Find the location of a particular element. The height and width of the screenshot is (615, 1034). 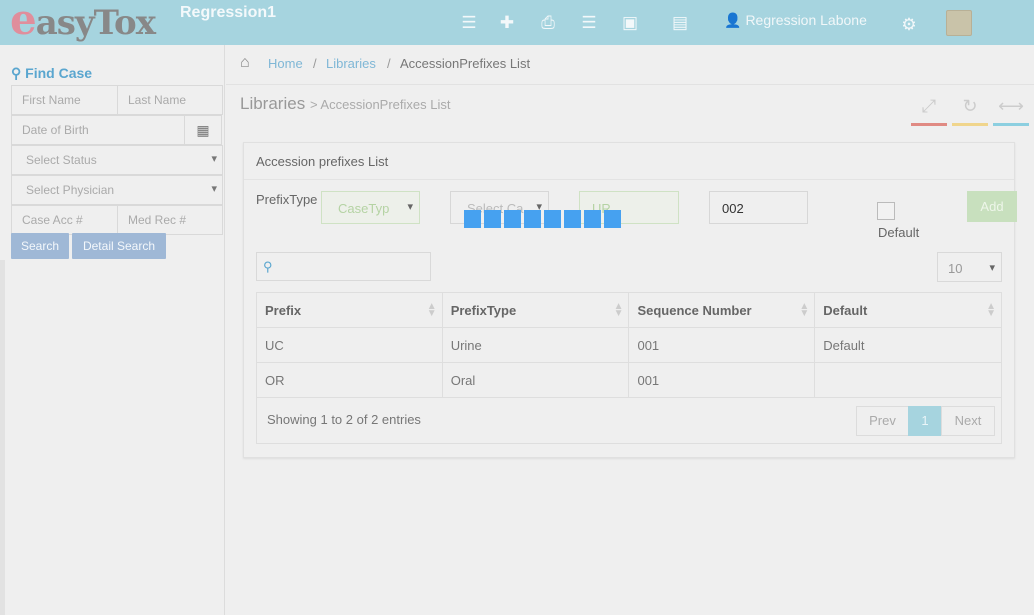

loading-indicator is located at coordinates (544, 219).